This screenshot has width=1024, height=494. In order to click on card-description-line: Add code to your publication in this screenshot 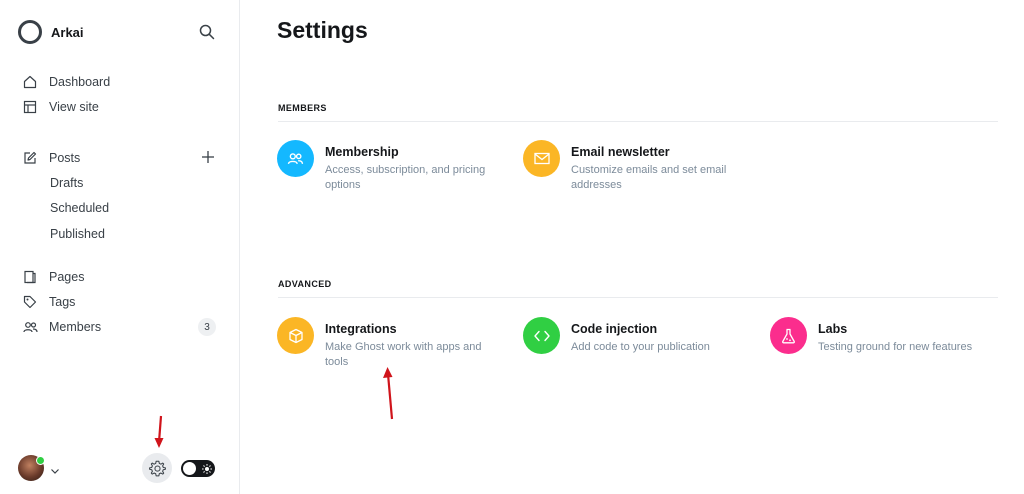, I will do `click(640, 347)`.